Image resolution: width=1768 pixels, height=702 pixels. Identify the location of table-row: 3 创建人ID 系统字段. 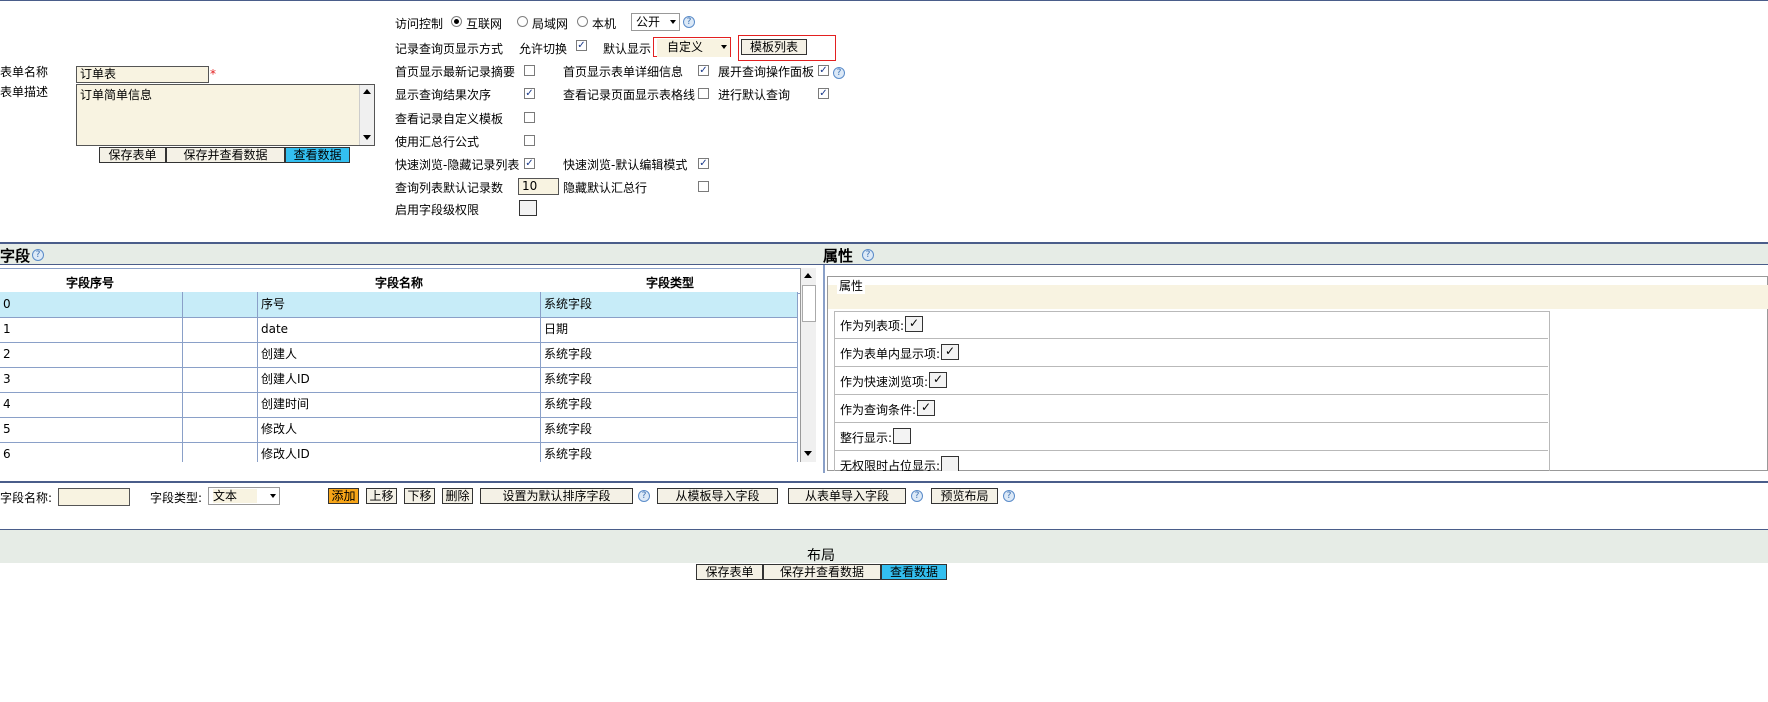
(399, 380).